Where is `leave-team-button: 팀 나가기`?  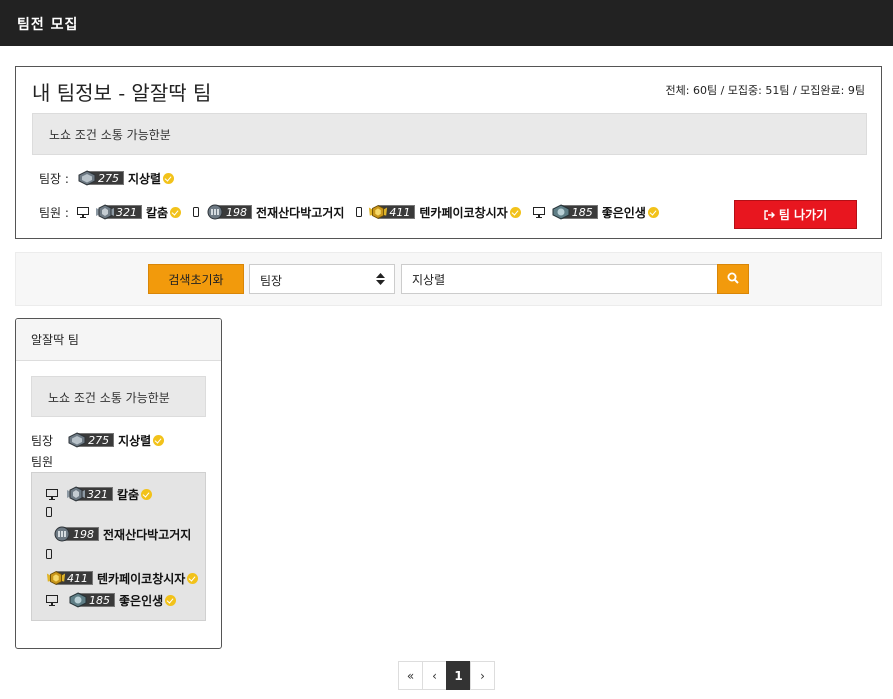 leave-team-button: 팀 나가기 is located at coordinates (795, 214).